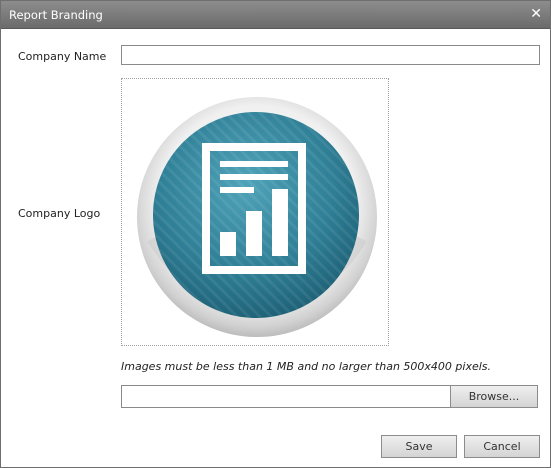 Image resolution: width=551 pixels, height=468 pixels. I want to click on company-name-input, so click(330, 55).